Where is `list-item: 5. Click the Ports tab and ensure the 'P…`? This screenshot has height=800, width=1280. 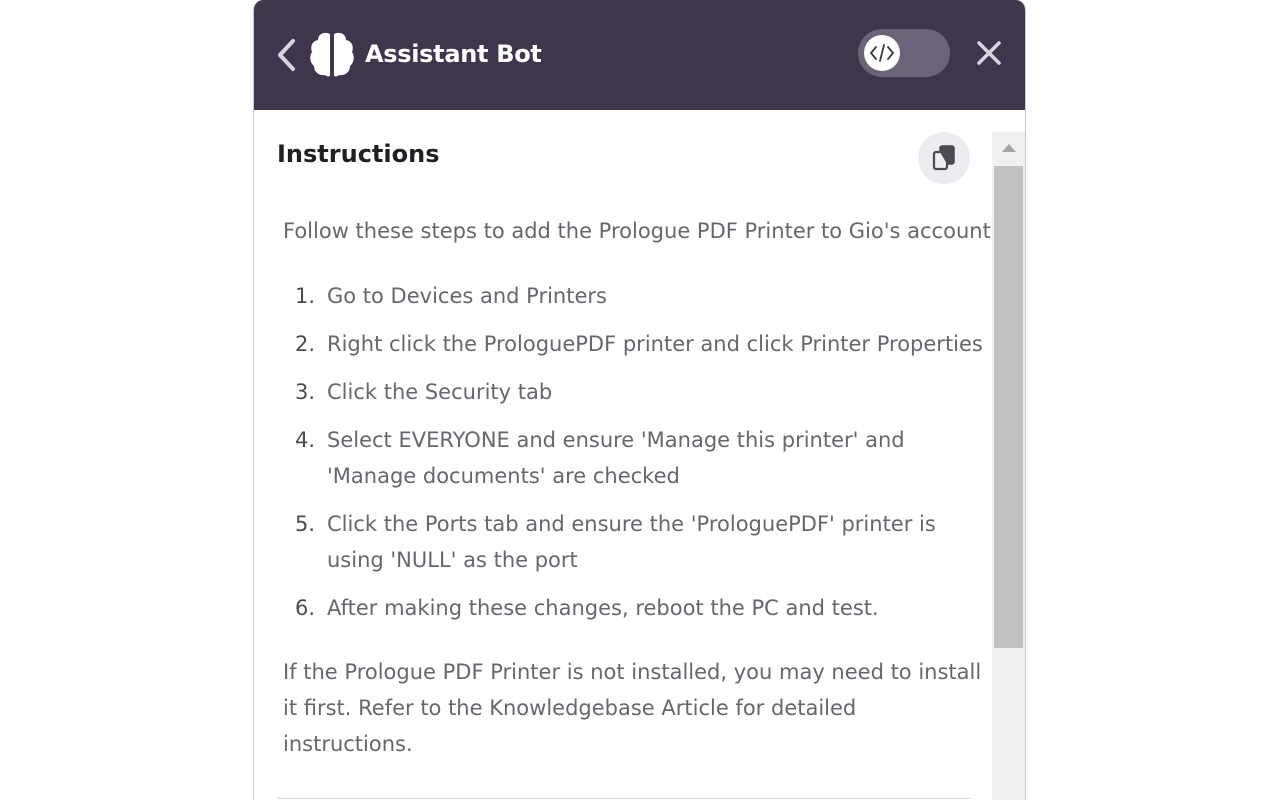 list-item: 5. Click the Ports tab and ensure the 'P… is located at coordinates (633, 542).